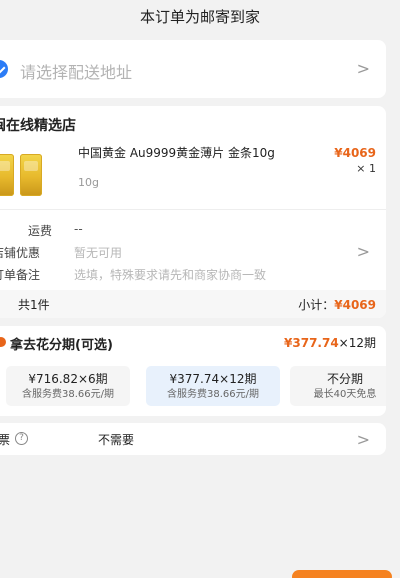  What do you see at coordinates (4, 69) in the screenshot?
I see `location-check-icon` at bounding box center [4, 69].